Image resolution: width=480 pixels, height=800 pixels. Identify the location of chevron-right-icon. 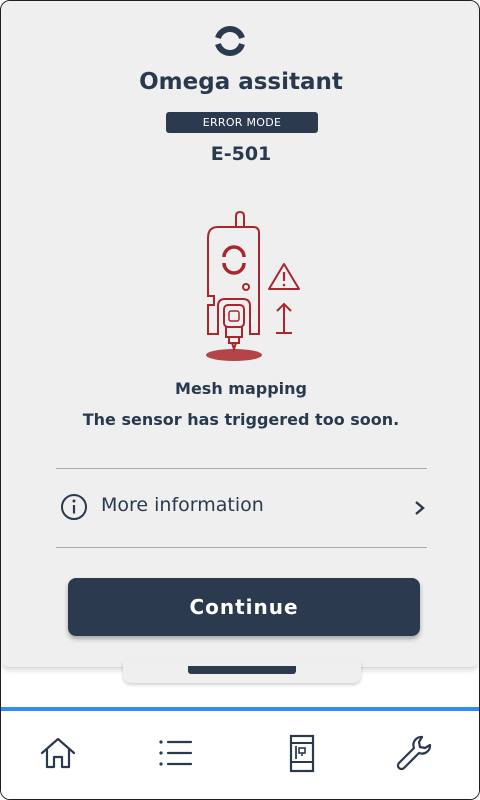
(420, 508).